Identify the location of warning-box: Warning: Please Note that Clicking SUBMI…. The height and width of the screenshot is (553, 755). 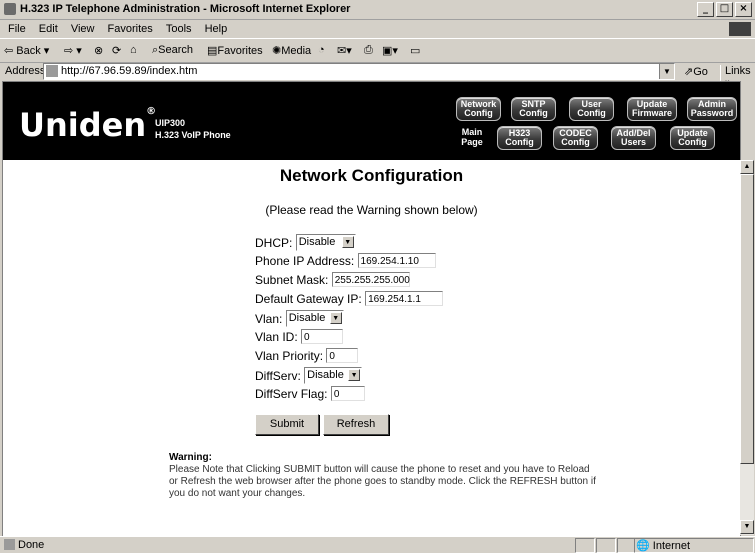
(384, 476).